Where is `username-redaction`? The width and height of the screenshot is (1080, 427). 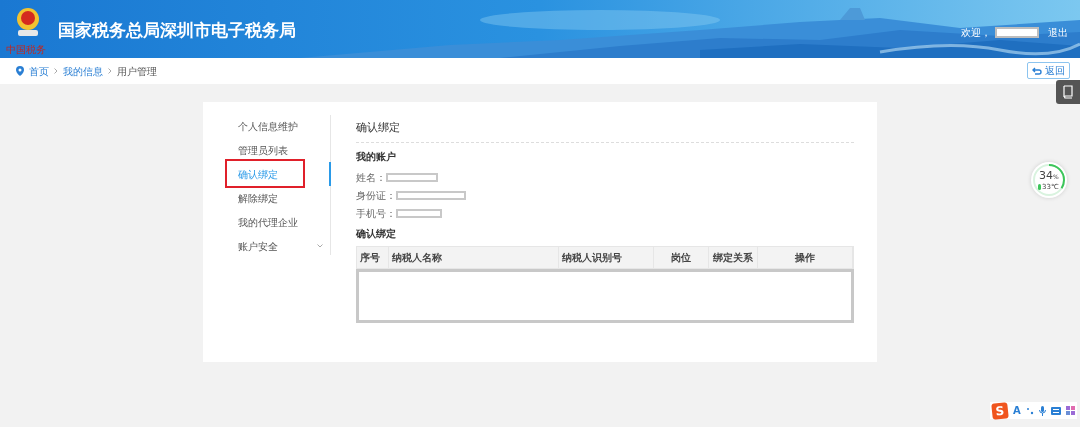
username-redaction is located at coordinates (1017, 32).